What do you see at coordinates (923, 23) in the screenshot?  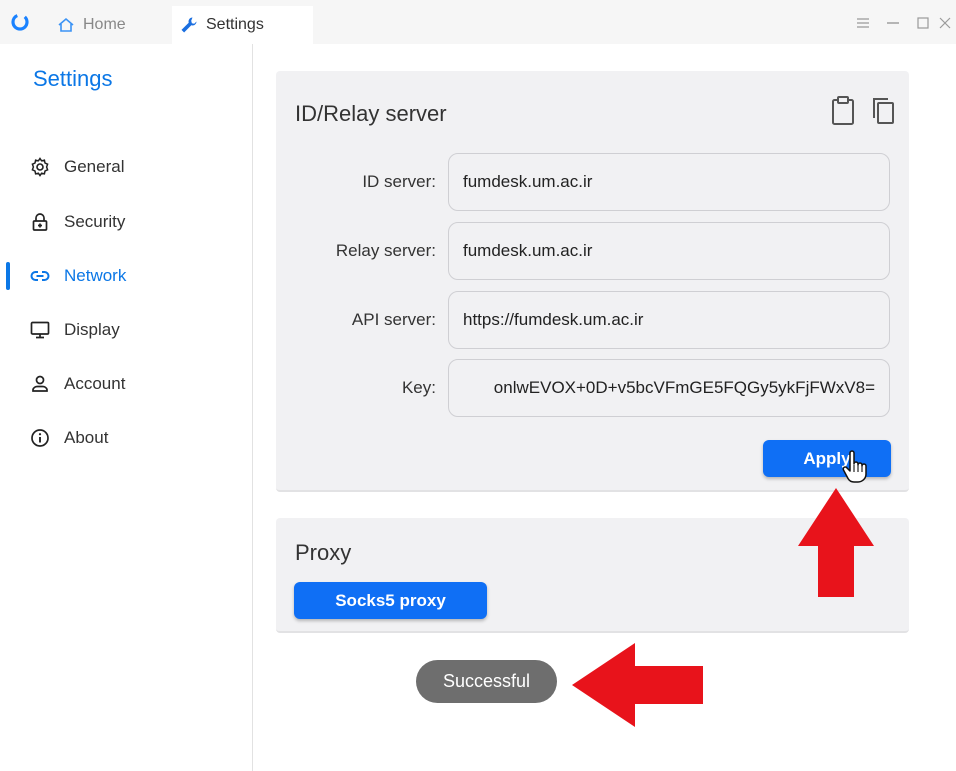 I see `maximize-icon` at bounding box center [923, 23].